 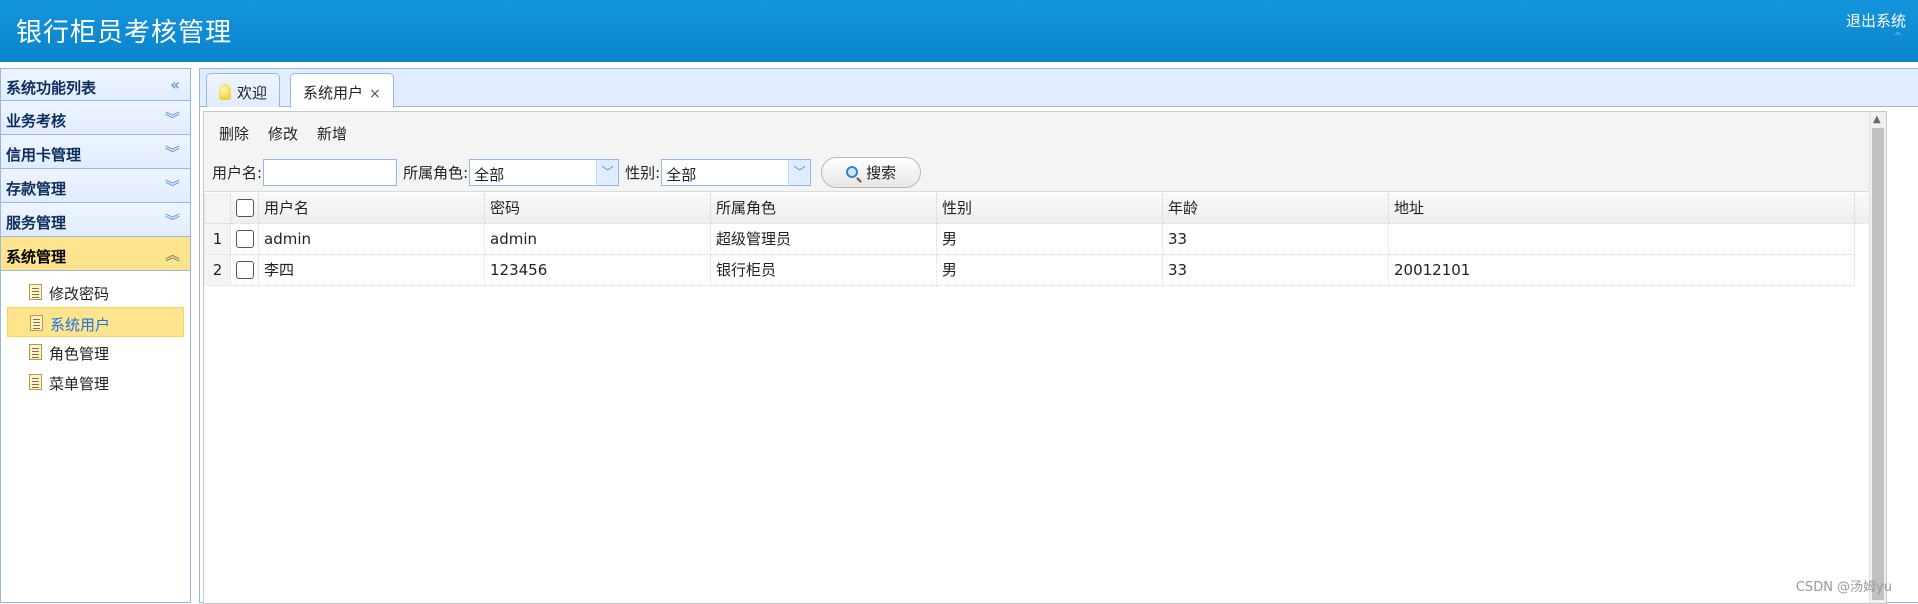 I want to click on add-button: 新增, so click(x=332, y=133).